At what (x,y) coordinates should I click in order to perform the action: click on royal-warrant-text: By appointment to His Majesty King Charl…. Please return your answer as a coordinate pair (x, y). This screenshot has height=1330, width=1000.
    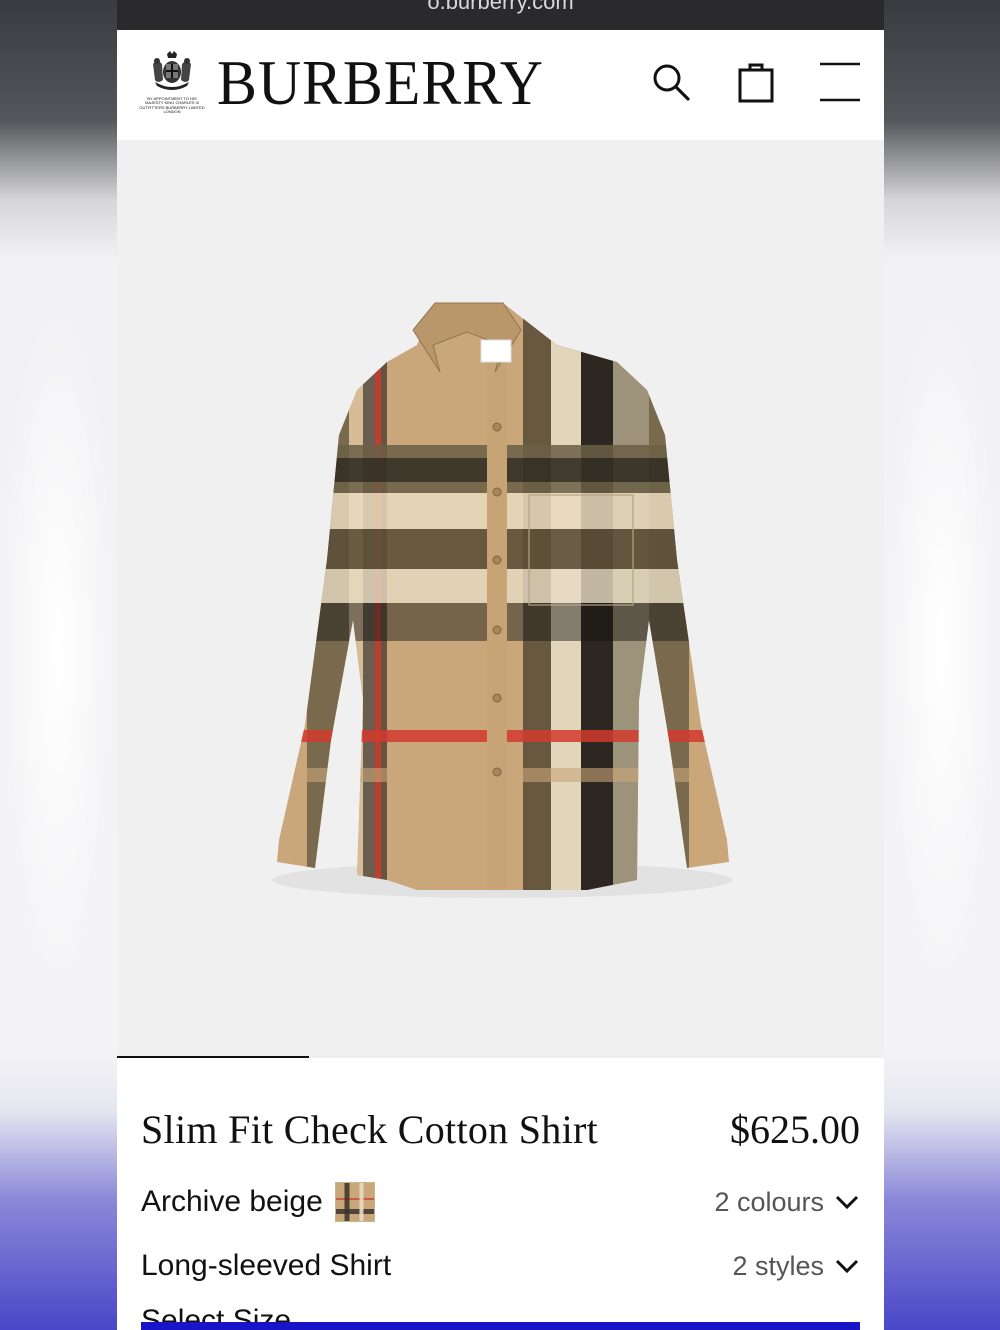
    Looking at the image, I should click on (172, 105).